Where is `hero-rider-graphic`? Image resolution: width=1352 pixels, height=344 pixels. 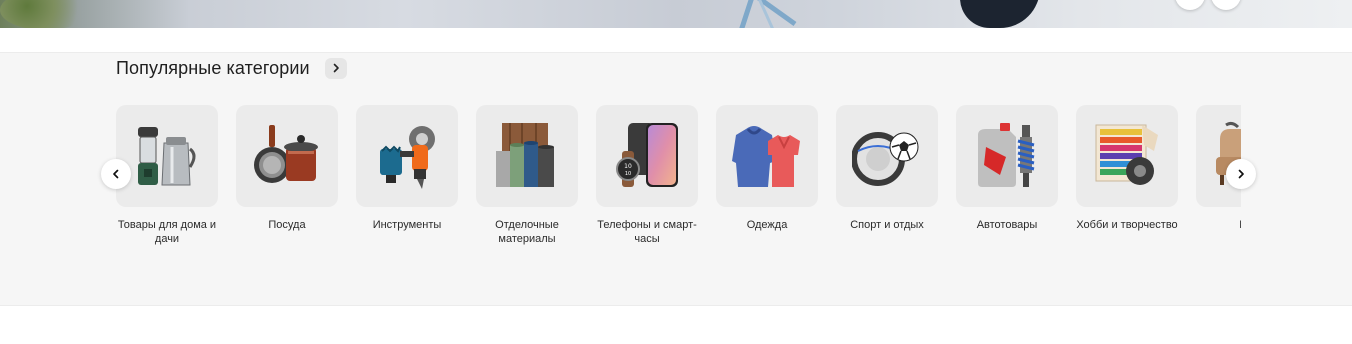 hero-rider-graphic is located at coordinates (1000, 14).